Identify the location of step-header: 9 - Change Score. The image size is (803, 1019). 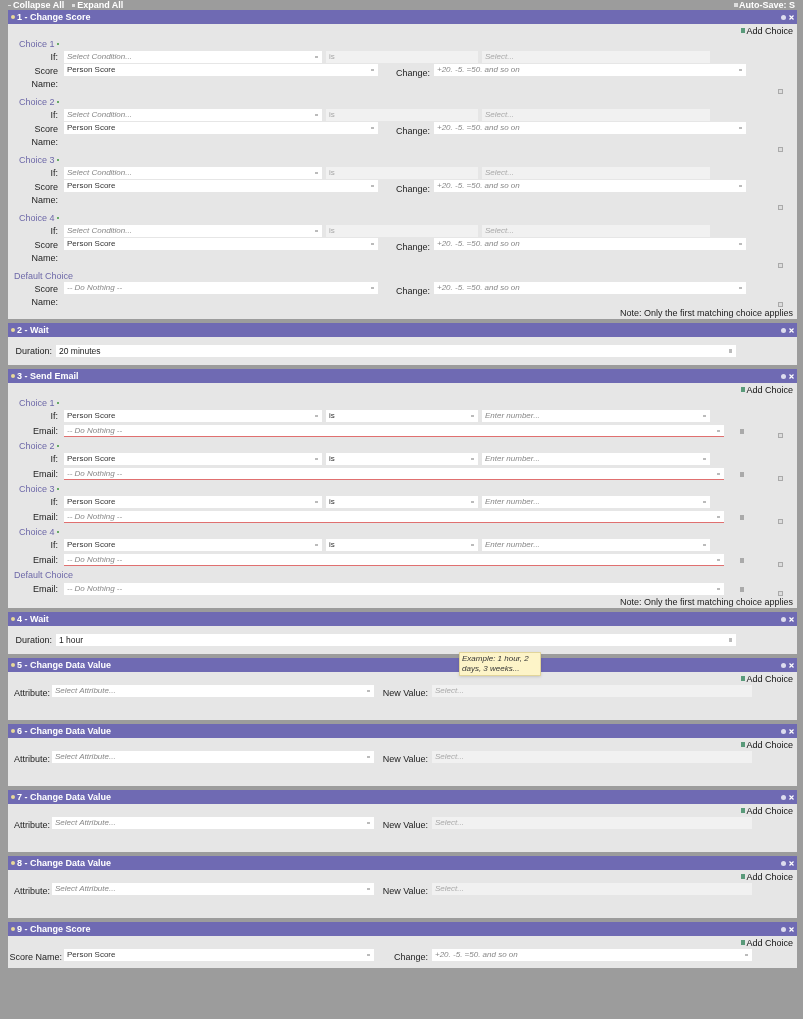
(402, 929).